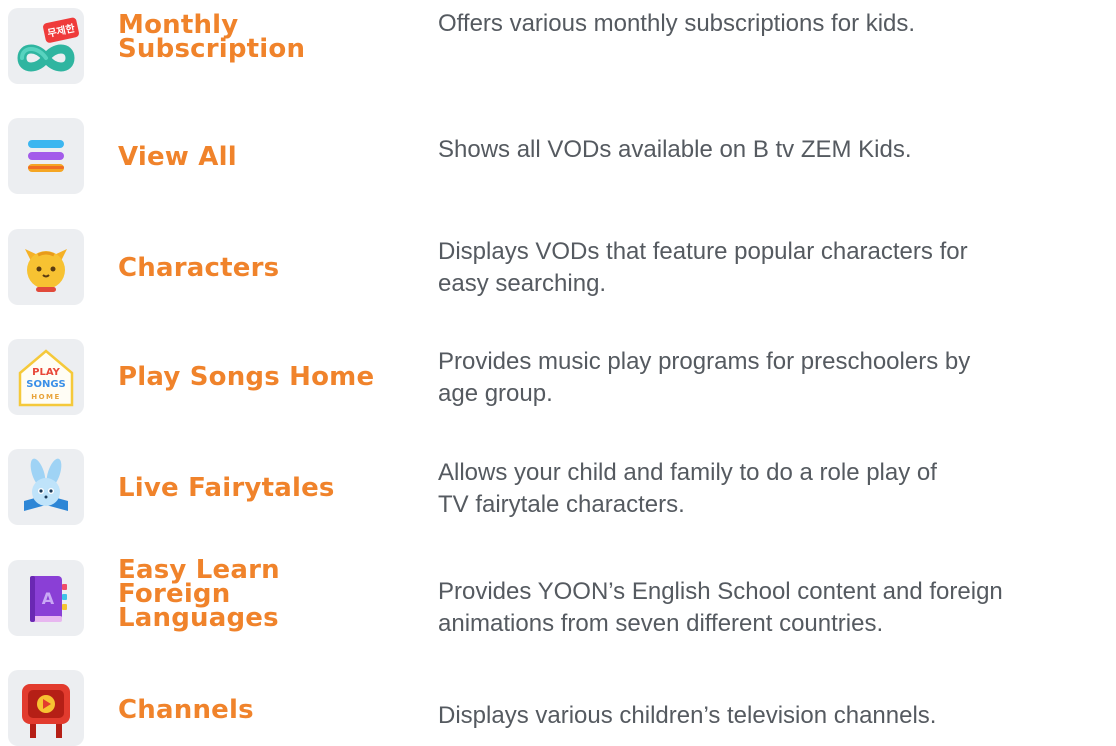 This screenshot has width=1116, height=746. Describe the element at coordinates (199, 268) in the screenshot. I see `menu-item-title: Characters` at that location.